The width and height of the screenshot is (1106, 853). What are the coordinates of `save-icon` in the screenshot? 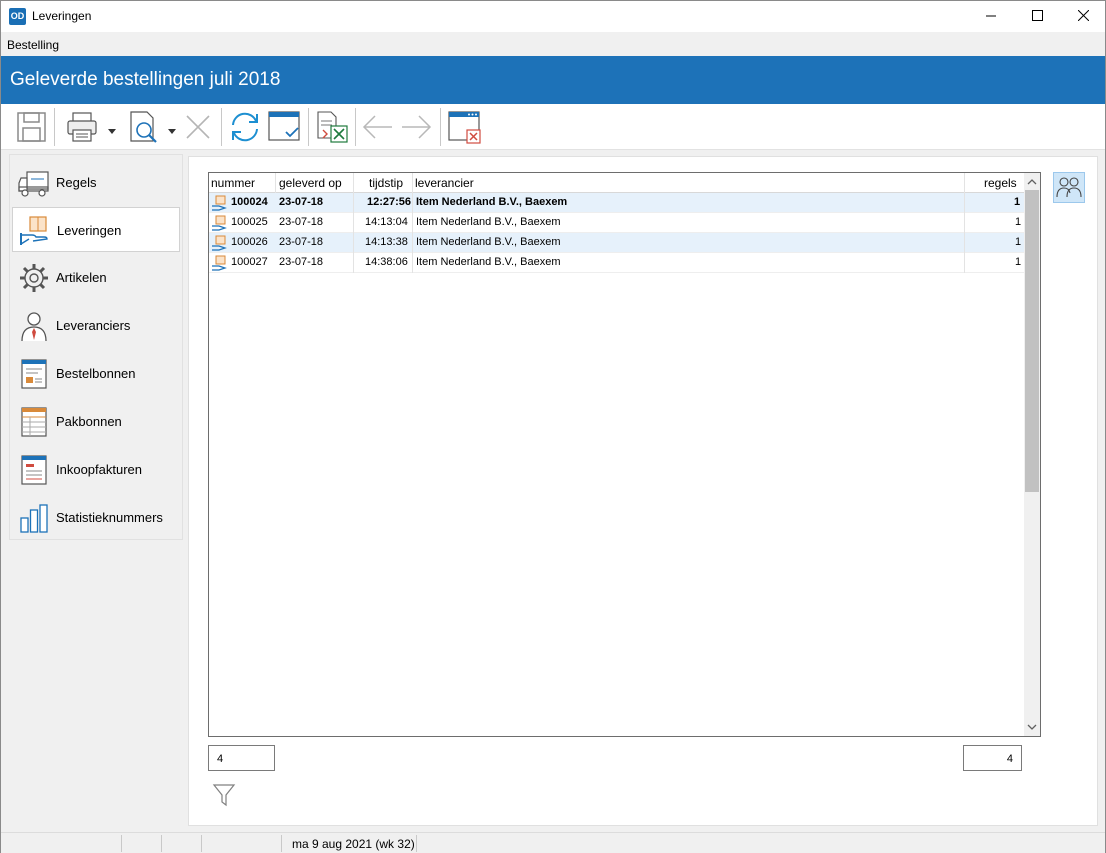 It's located at (31, 127).